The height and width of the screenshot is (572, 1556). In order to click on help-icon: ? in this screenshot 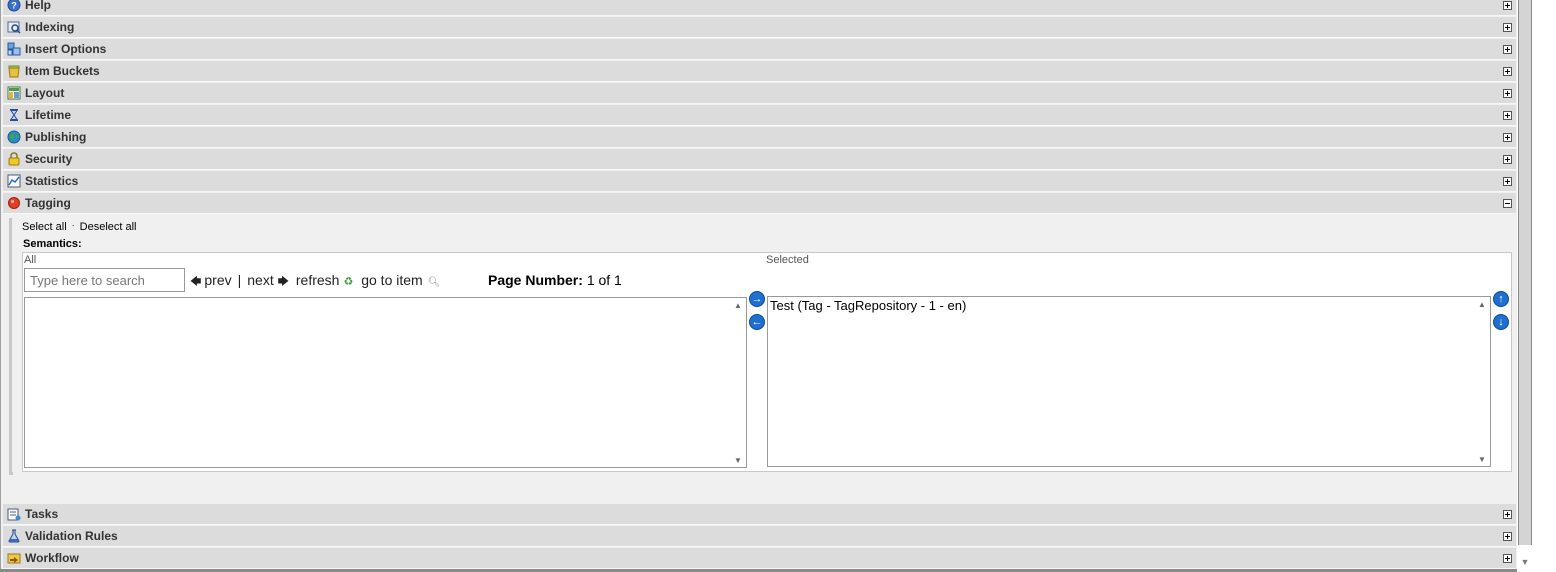, I will do `click(14, 6)`.